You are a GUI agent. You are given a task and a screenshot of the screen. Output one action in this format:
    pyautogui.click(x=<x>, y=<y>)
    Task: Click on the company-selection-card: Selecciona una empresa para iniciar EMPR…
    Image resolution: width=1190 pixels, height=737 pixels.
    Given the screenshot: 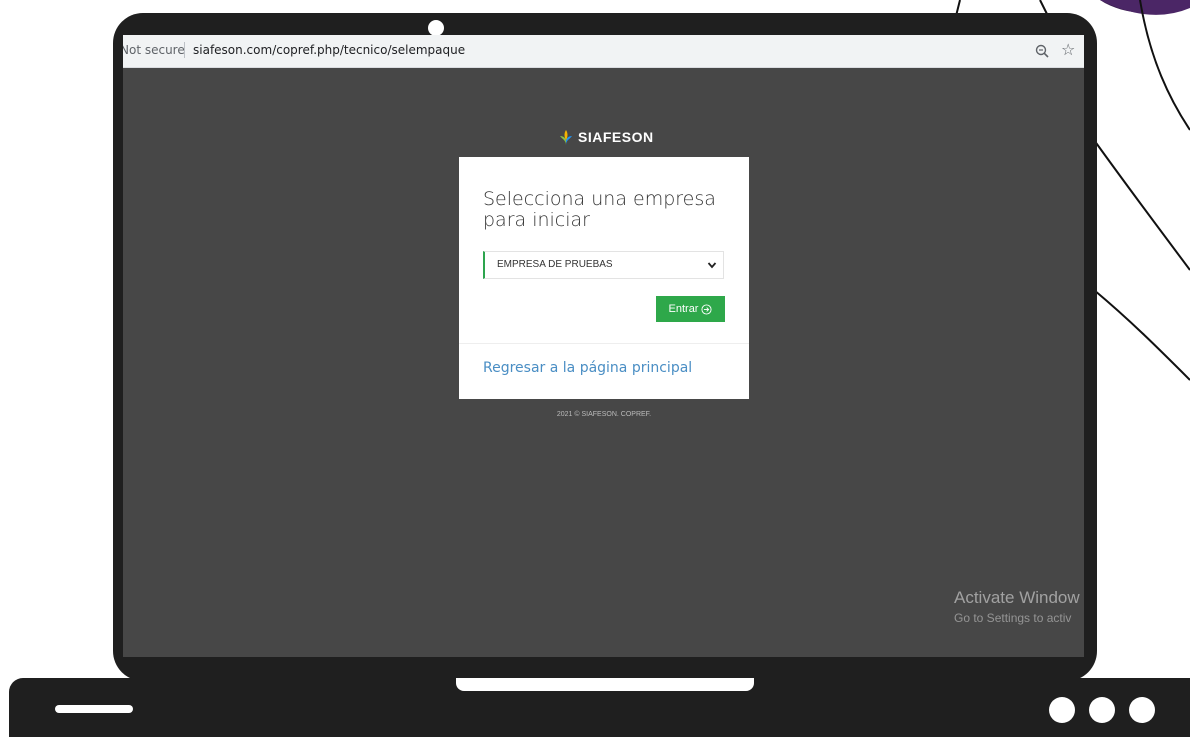 What is the action you would take?
    pyautogui.click(x=604, y=278)
    